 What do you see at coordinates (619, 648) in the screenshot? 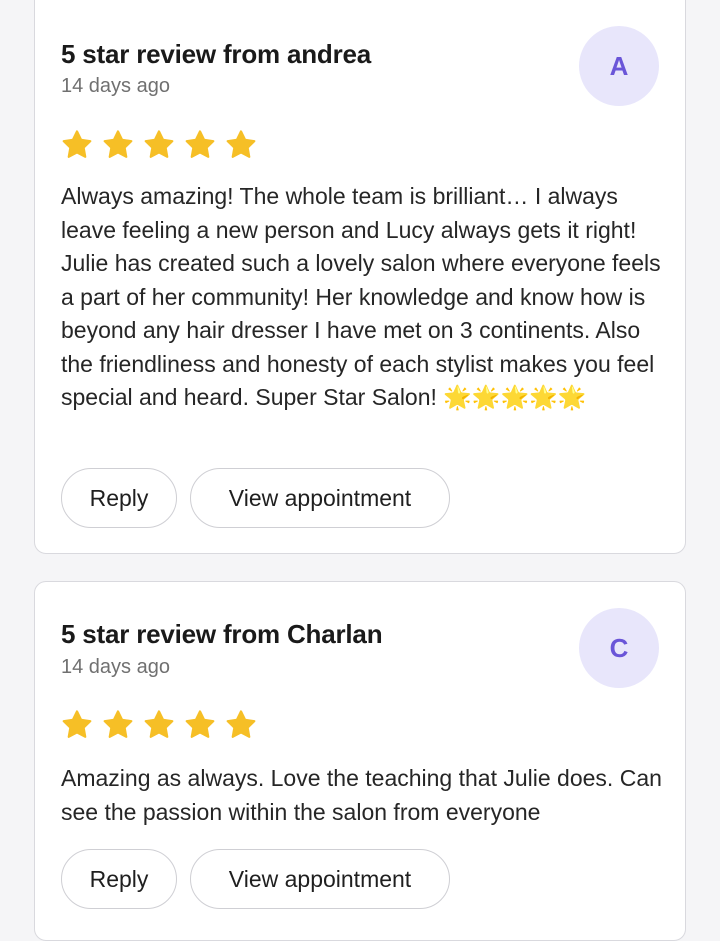
I see `avatar: C` at bounding box center [619, 648].